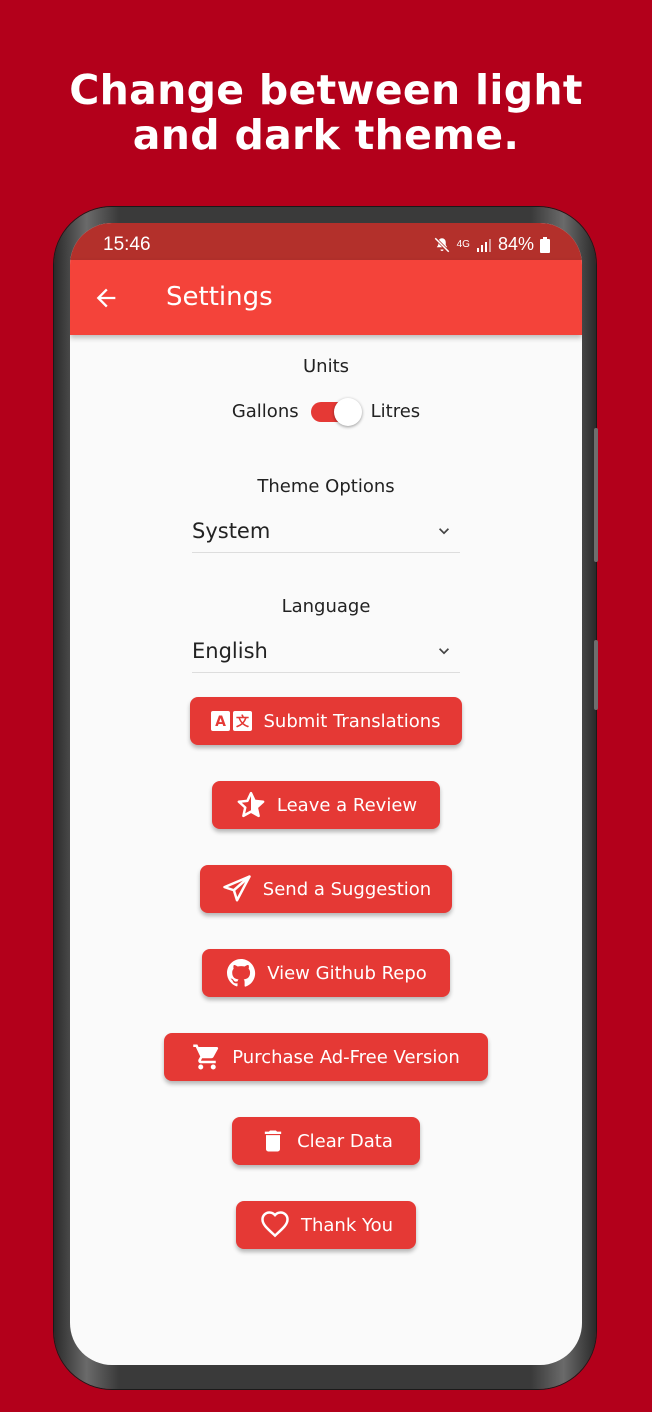 This screenshot has height=1412, width=652. Describe the element at coordinates (545, 244) in the screenshot. I see `battery-icon` at that location.